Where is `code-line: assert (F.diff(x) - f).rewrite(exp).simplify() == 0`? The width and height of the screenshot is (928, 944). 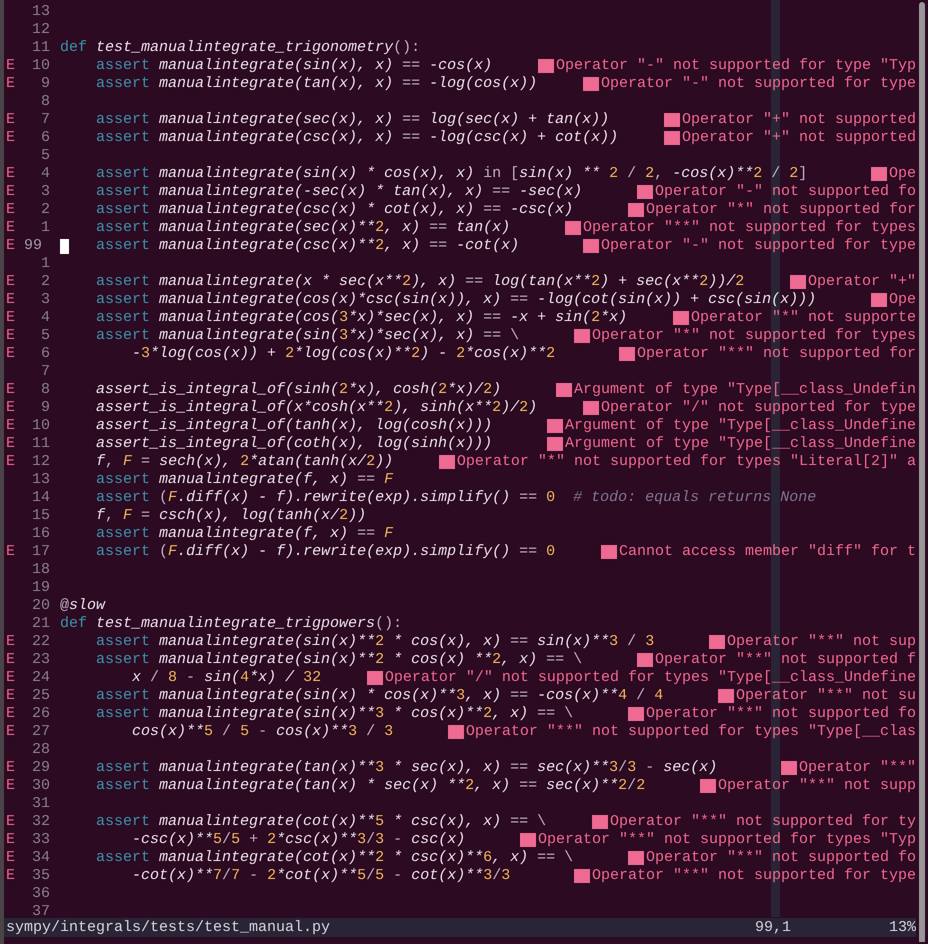
code-line: assert (F.diff(x) - f).rewrite(exp).simplify() == 0 is located at coordinates (325, 552).